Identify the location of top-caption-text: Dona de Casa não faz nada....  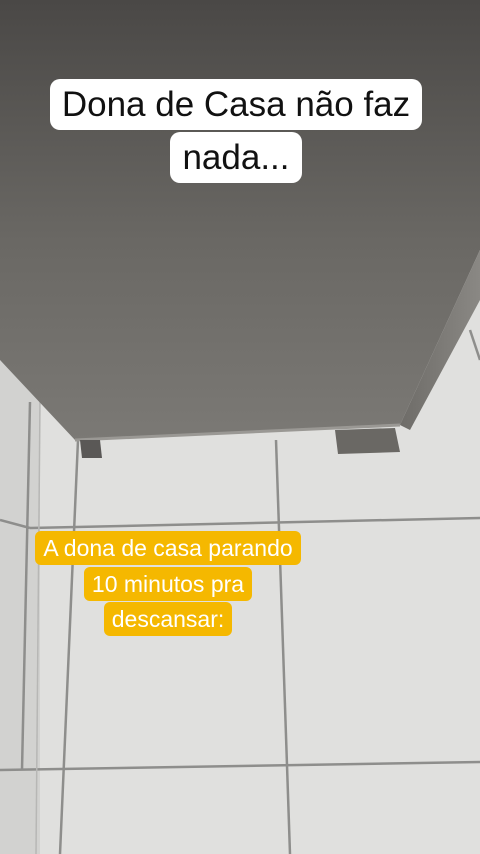
(236, 131).